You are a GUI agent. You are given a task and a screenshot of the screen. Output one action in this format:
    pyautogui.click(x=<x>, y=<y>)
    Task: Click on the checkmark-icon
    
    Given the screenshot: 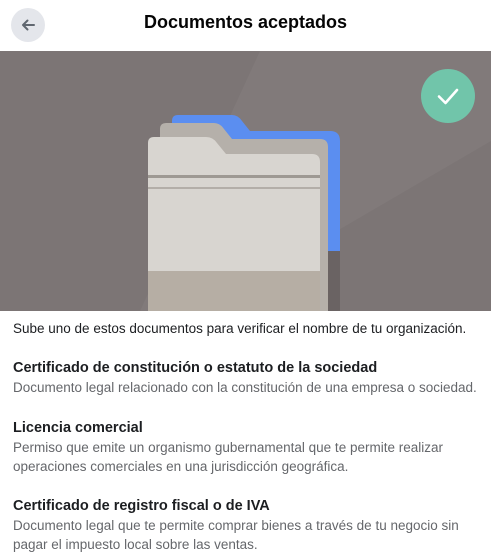 What is the action you would take?
    pyautogui.click(x=448, y=96)
    